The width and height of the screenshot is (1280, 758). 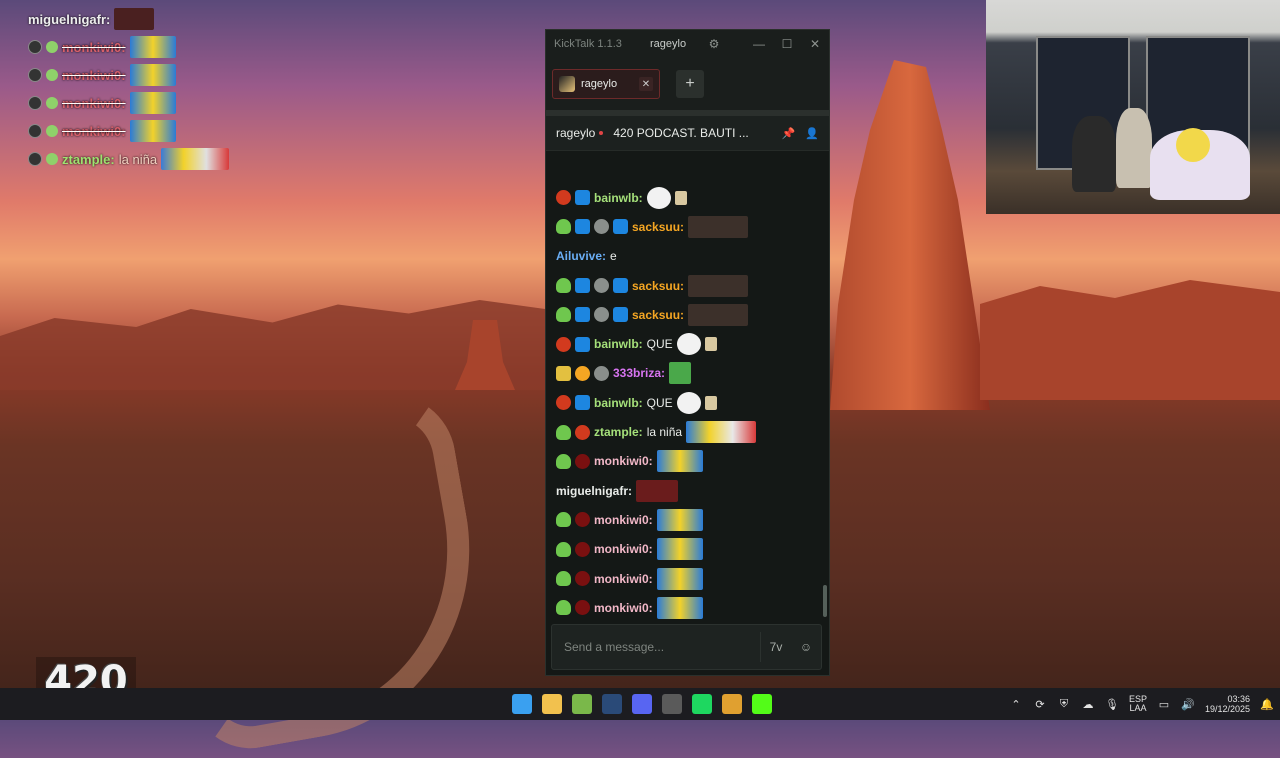 I want to click on steam-icon, so click(x=612, y=704).